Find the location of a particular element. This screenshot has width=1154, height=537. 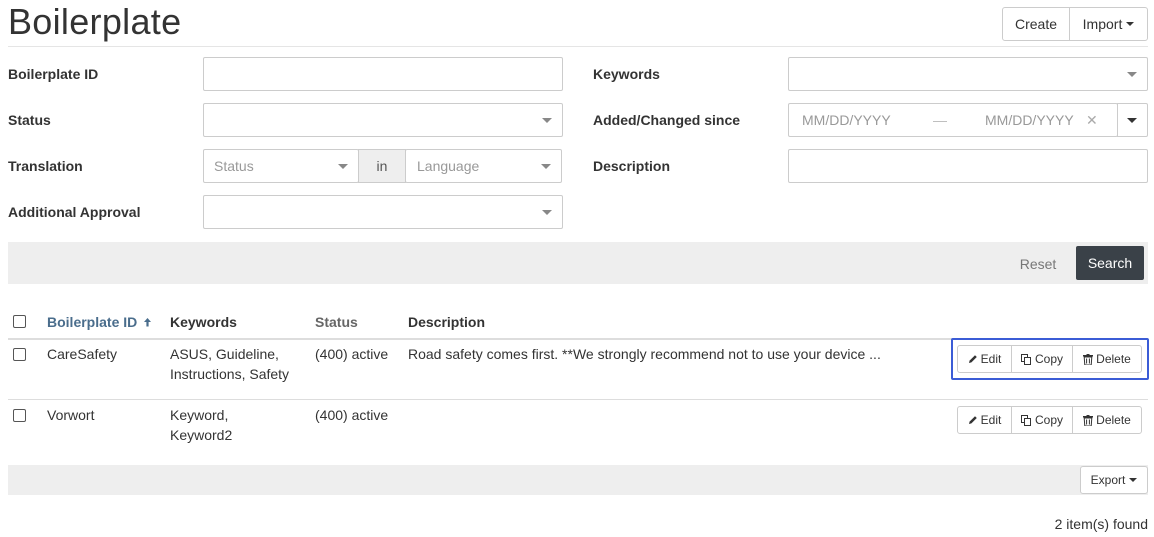

translation-label: Translation is located at coordinates (45, 166).